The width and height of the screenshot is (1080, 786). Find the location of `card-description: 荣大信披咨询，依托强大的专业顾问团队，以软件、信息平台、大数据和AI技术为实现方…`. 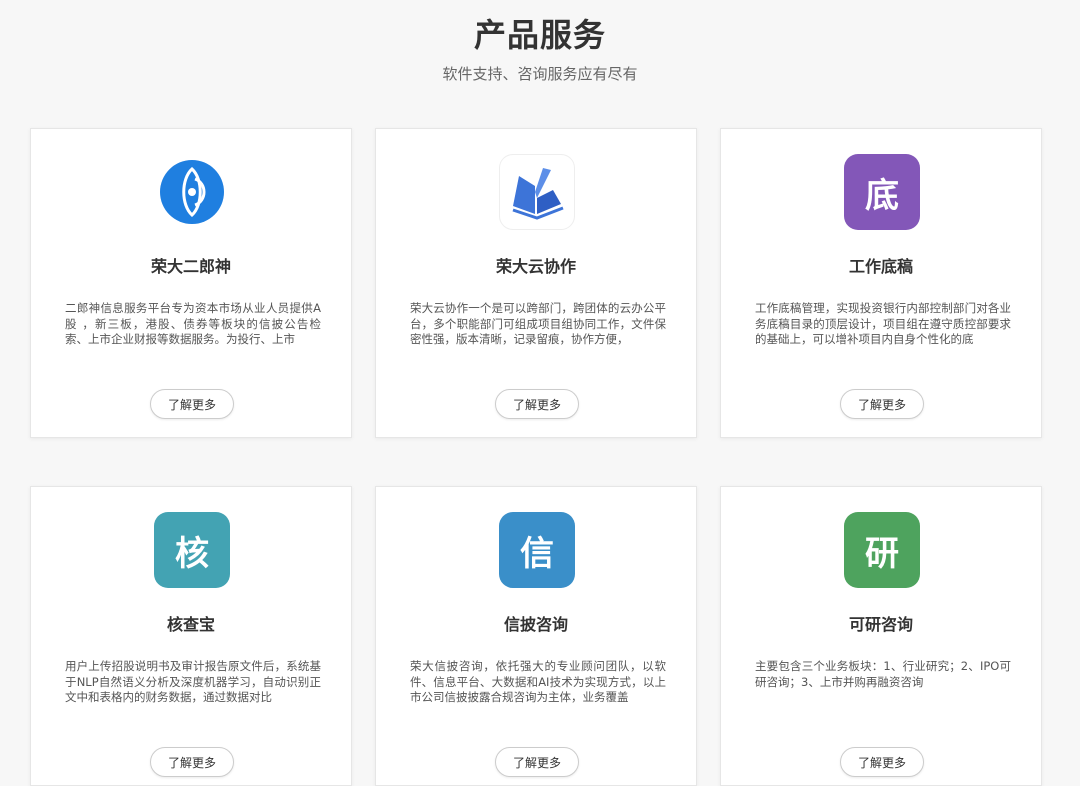

card-description: 荣大信披咨询，依托强大的专业顾问团队，以软件、信息平台、大数据和AI技术为实现方… is located at coordinates (538, 681).